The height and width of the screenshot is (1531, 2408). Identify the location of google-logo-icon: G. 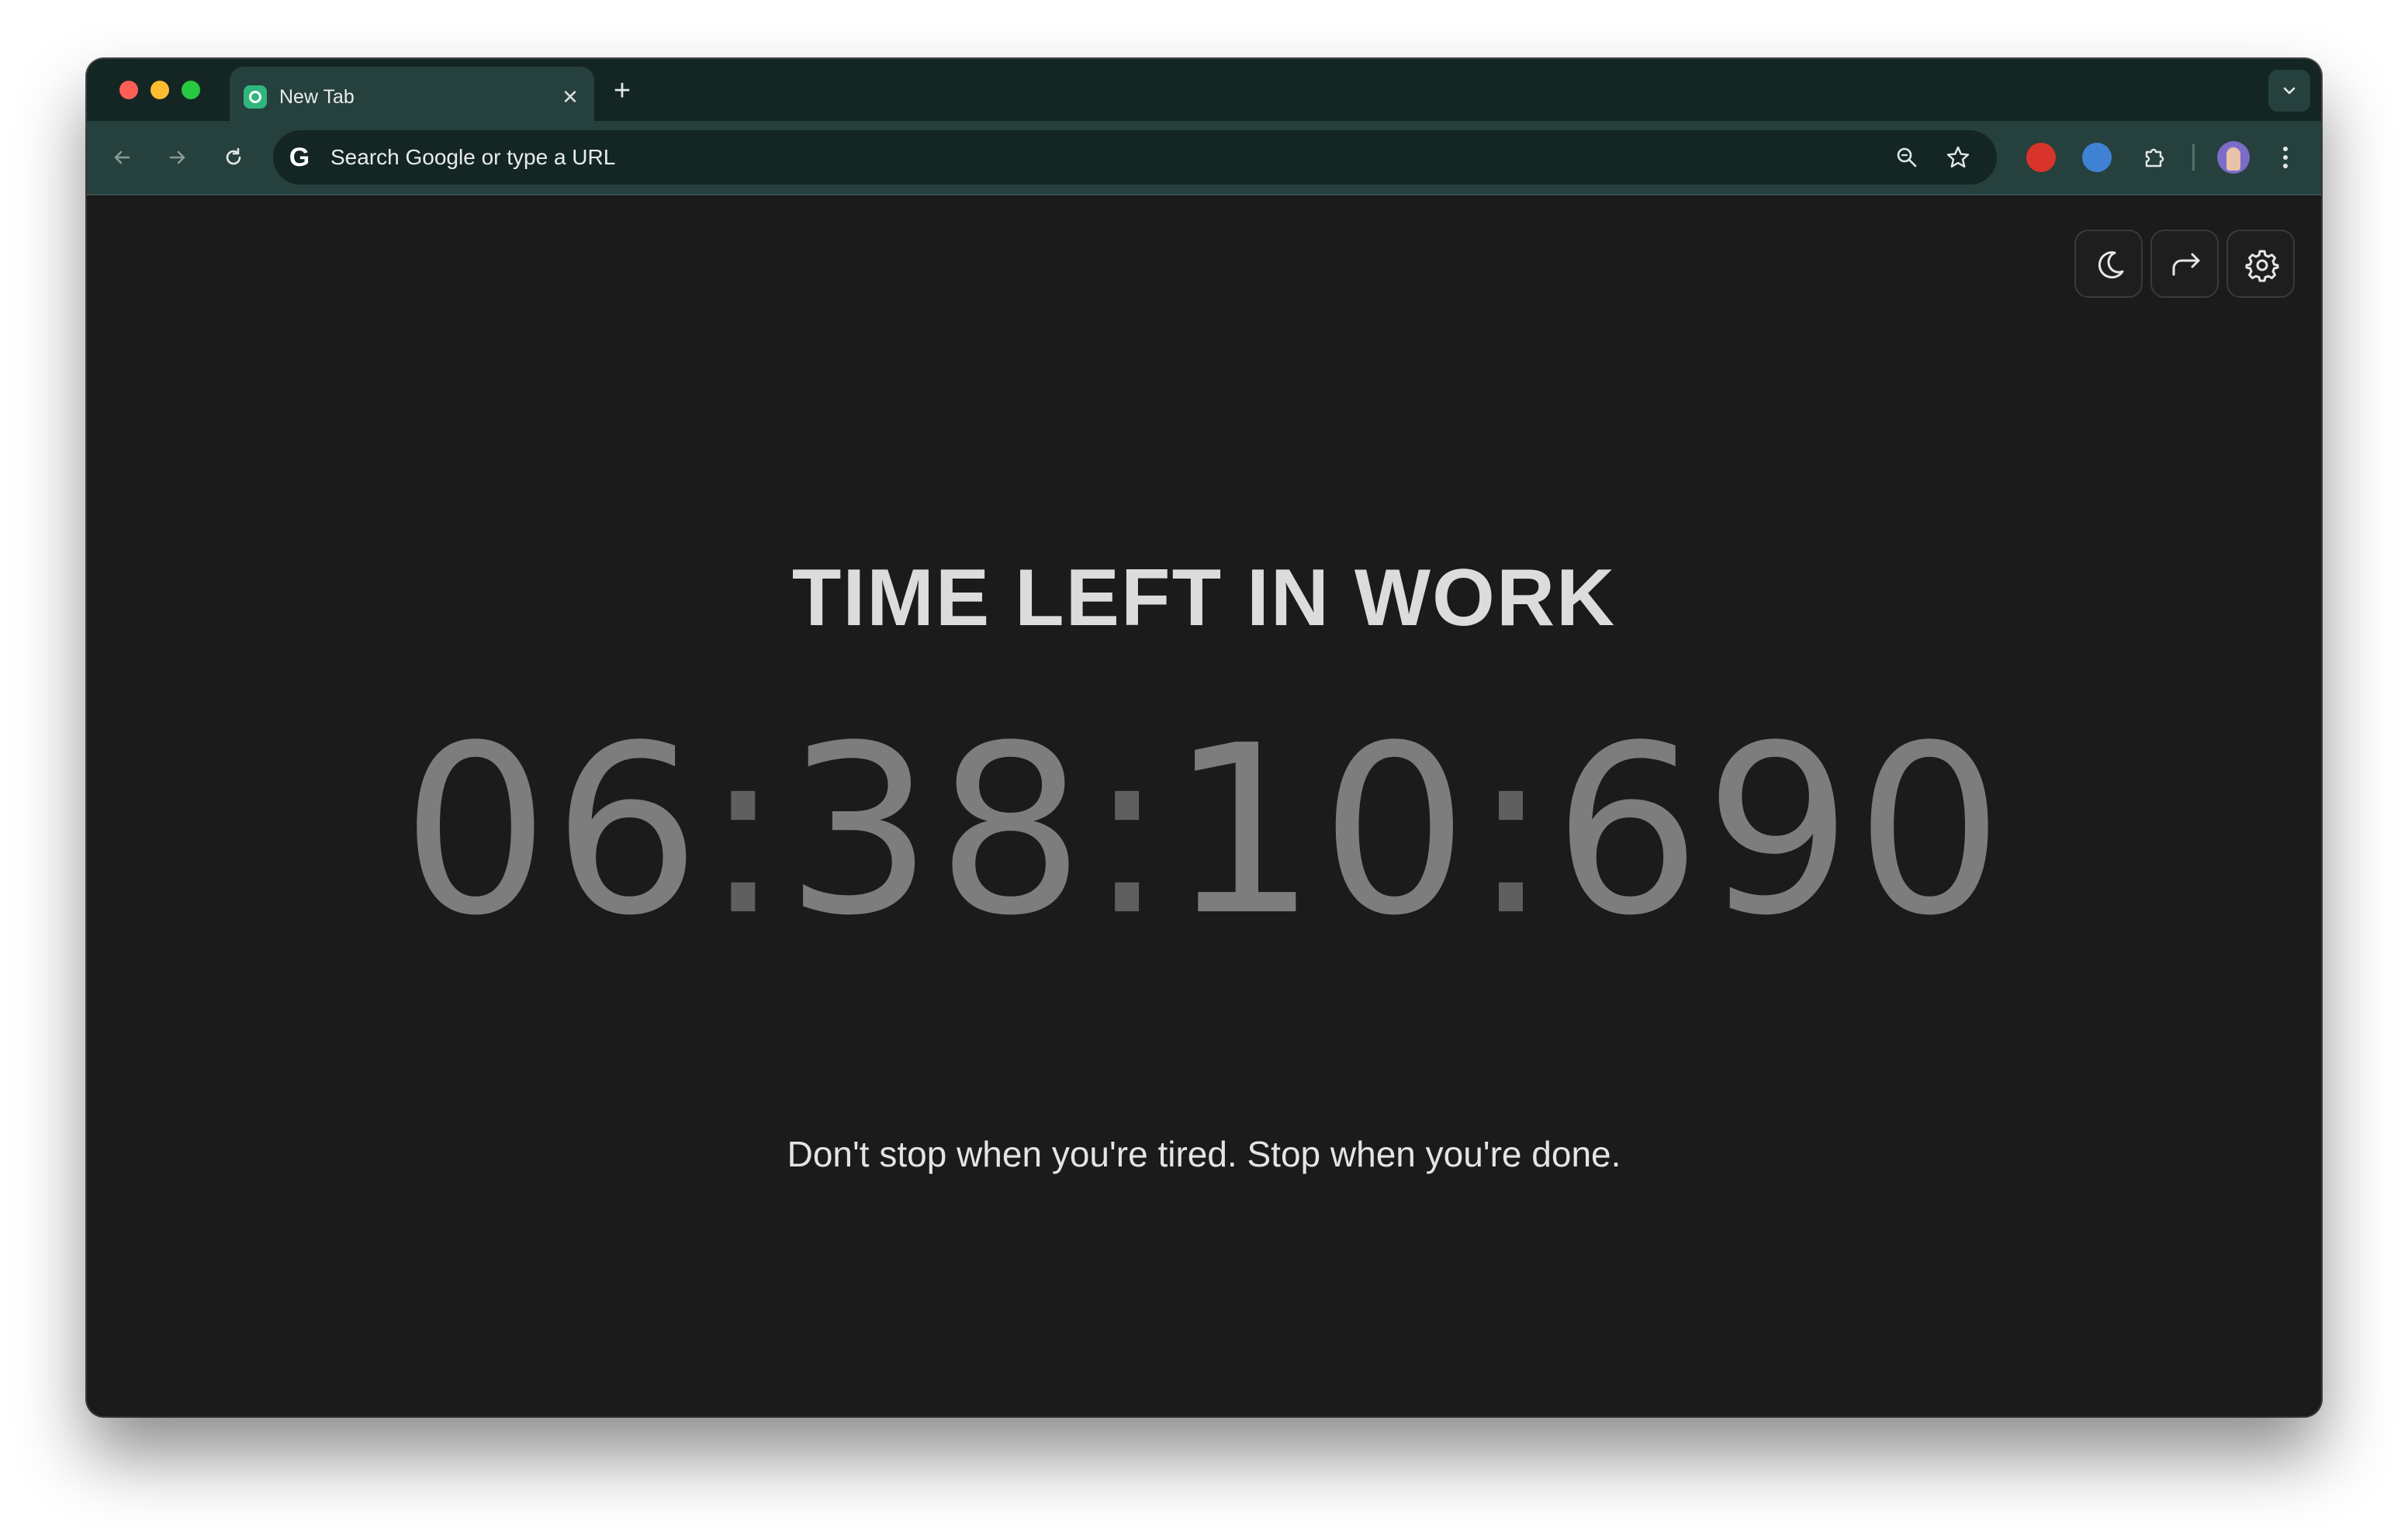
(299, 157).